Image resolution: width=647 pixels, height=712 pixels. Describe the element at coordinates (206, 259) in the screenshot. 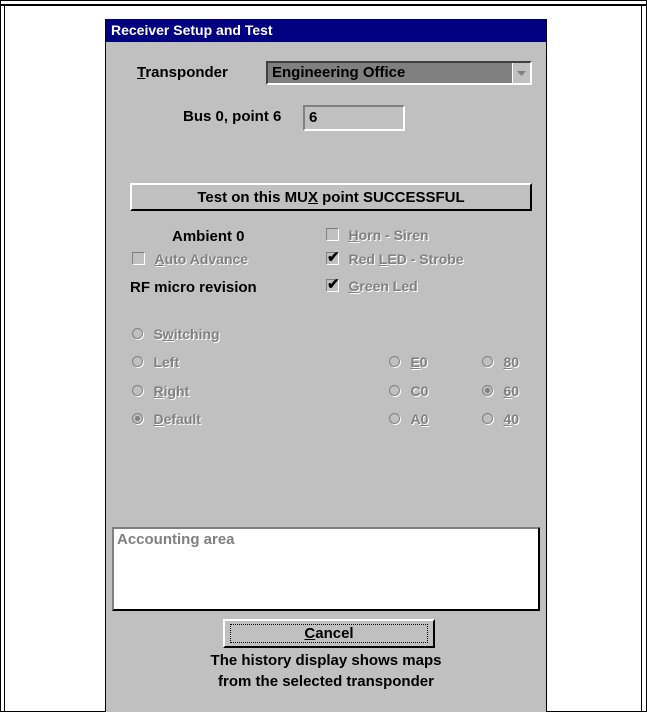

I see `auto-advance-label: uto Advance` at that location.